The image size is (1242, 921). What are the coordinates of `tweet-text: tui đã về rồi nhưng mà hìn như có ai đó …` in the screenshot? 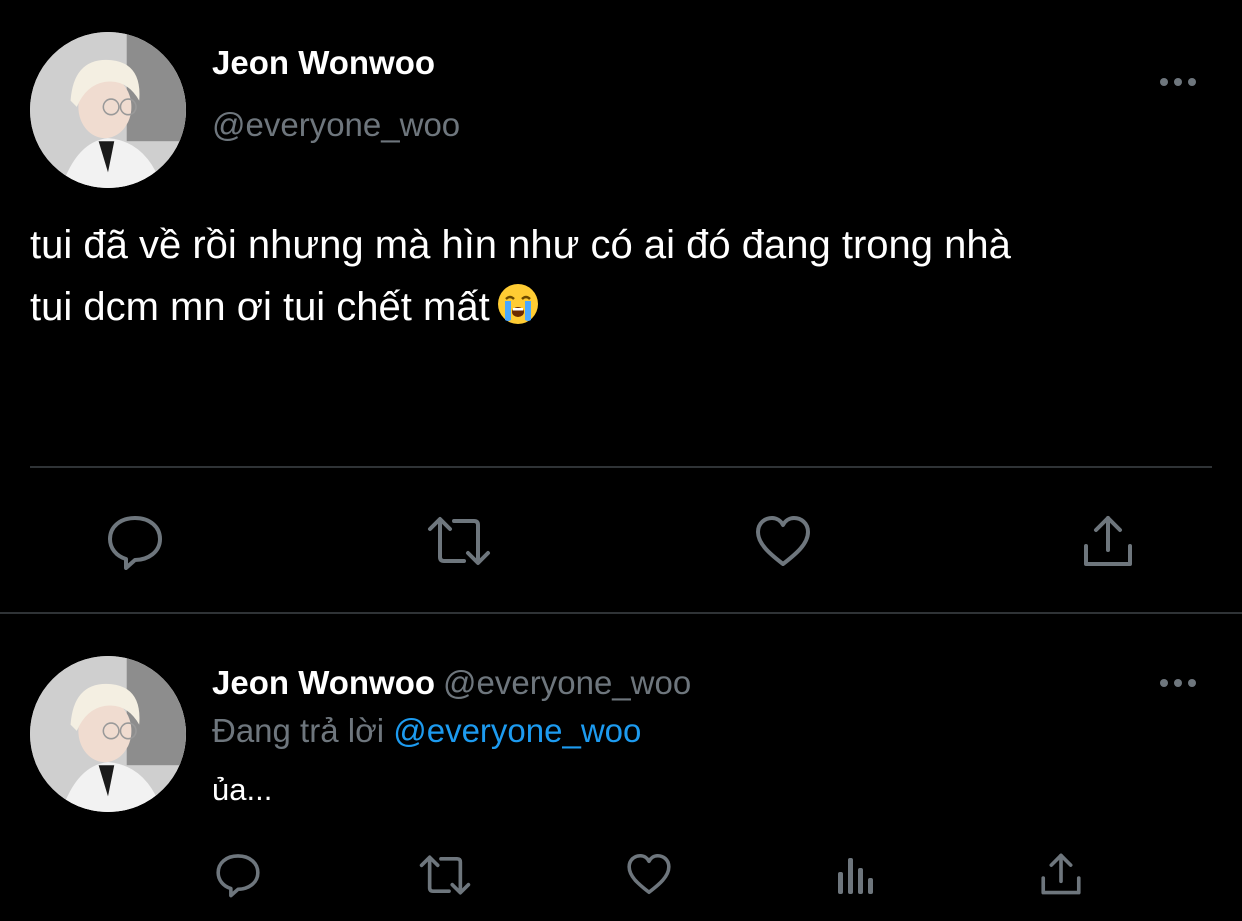 It's located at (625, 276).